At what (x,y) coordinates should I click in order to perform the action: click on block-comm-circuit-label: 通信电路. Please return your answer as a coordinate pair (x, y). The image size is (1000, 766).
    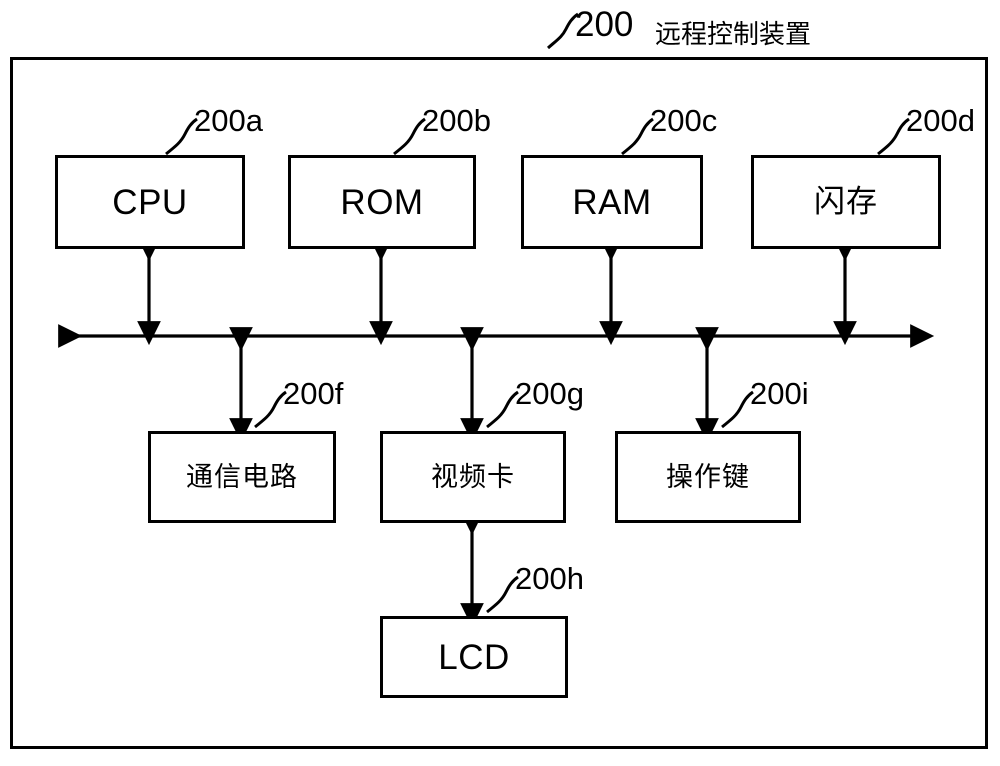
    Looking at the image, I should click on (242, 477).